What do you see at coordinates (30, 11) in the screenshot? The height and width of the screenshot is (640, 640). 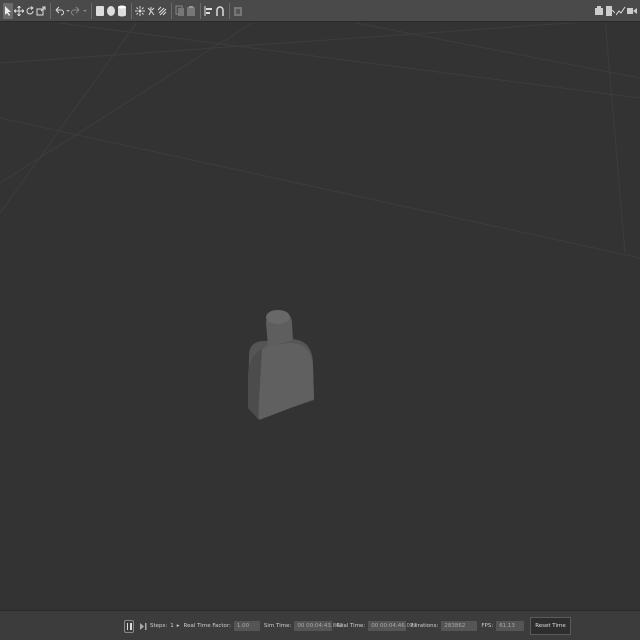 I see `rotate-icon` at bounding box center [30, 11].